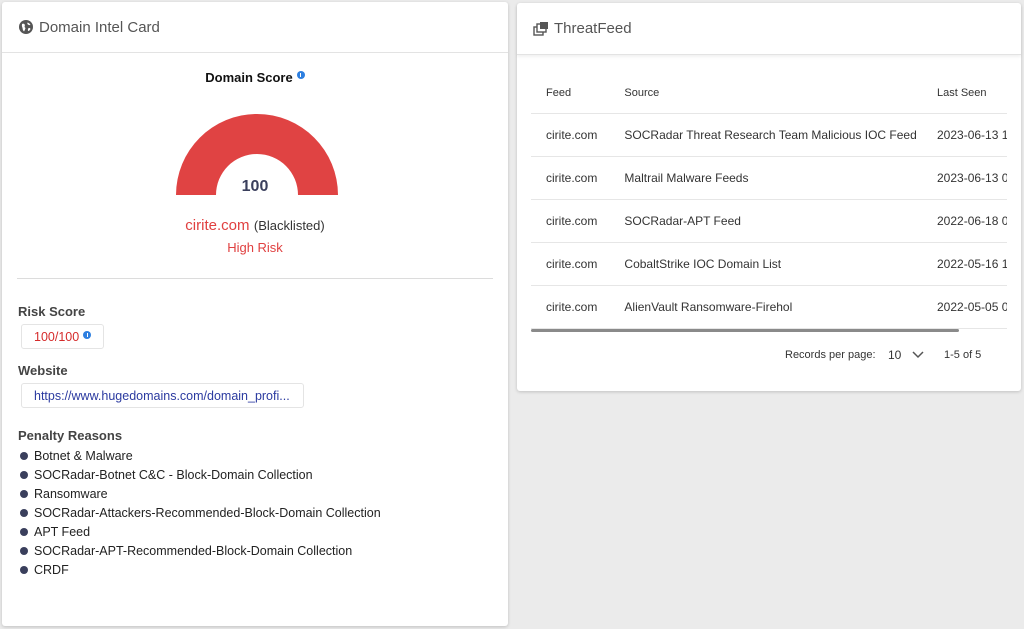  I want to click on horizontal-scrollbar, so click(745, 330).